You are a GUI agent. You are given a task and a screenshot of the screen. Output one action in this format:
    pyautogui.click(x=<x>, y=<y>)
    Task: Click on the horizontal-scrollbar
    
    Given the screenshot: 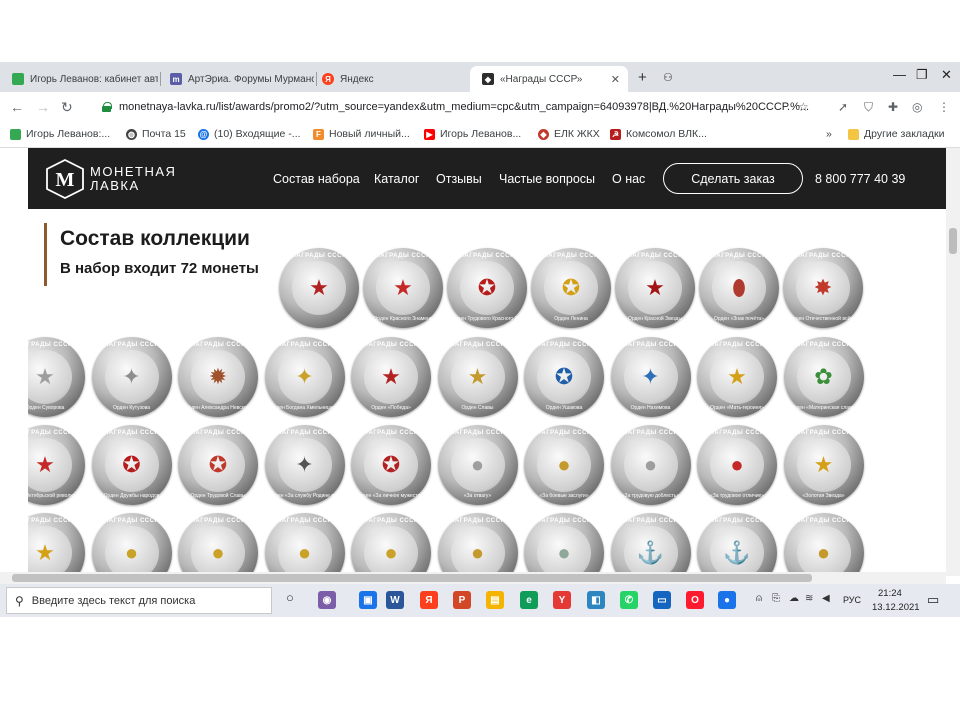 What is the action you would take?
    pyautogui.click(x=473, y=578)
    